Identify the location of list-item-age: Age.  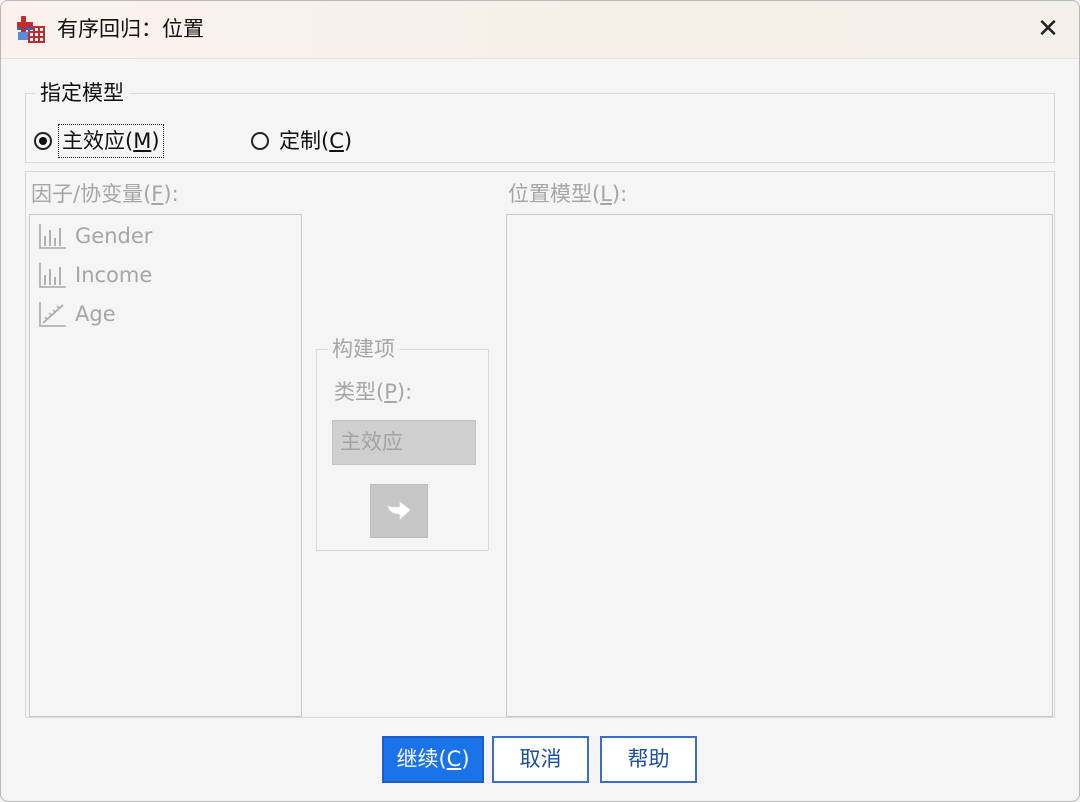
(77, 314).